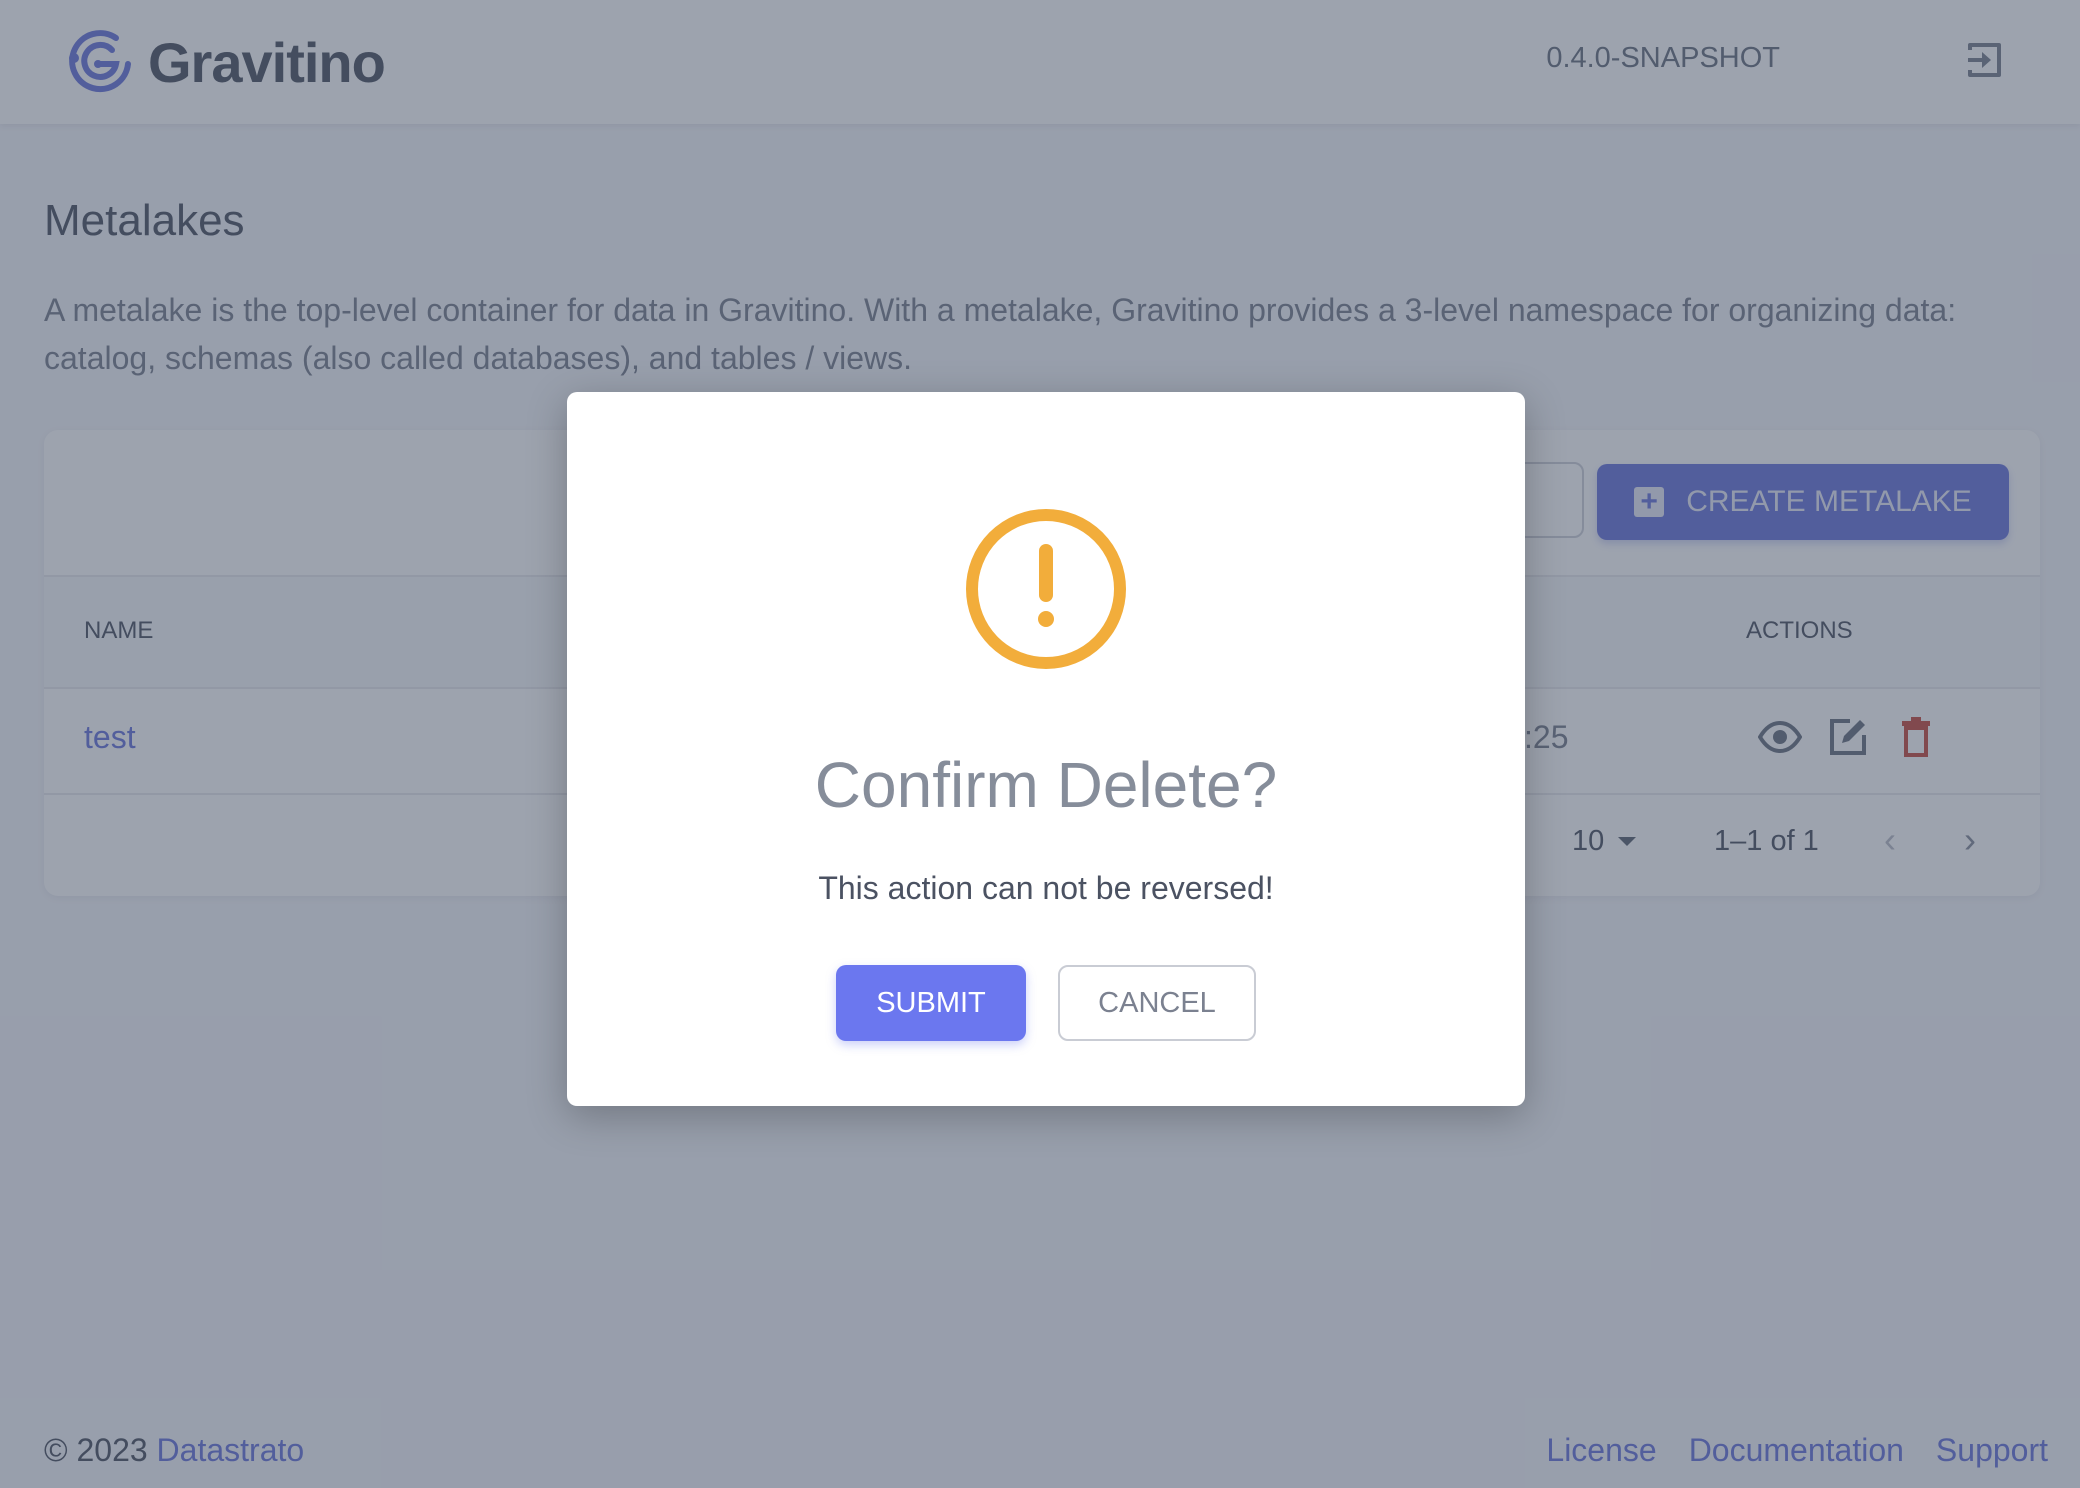 This screenshot has width=2080, height=1488. Describe the element at coordinates (1157, 1003) in the screenshot. I see `cancel-button: CANCEL` at that location.